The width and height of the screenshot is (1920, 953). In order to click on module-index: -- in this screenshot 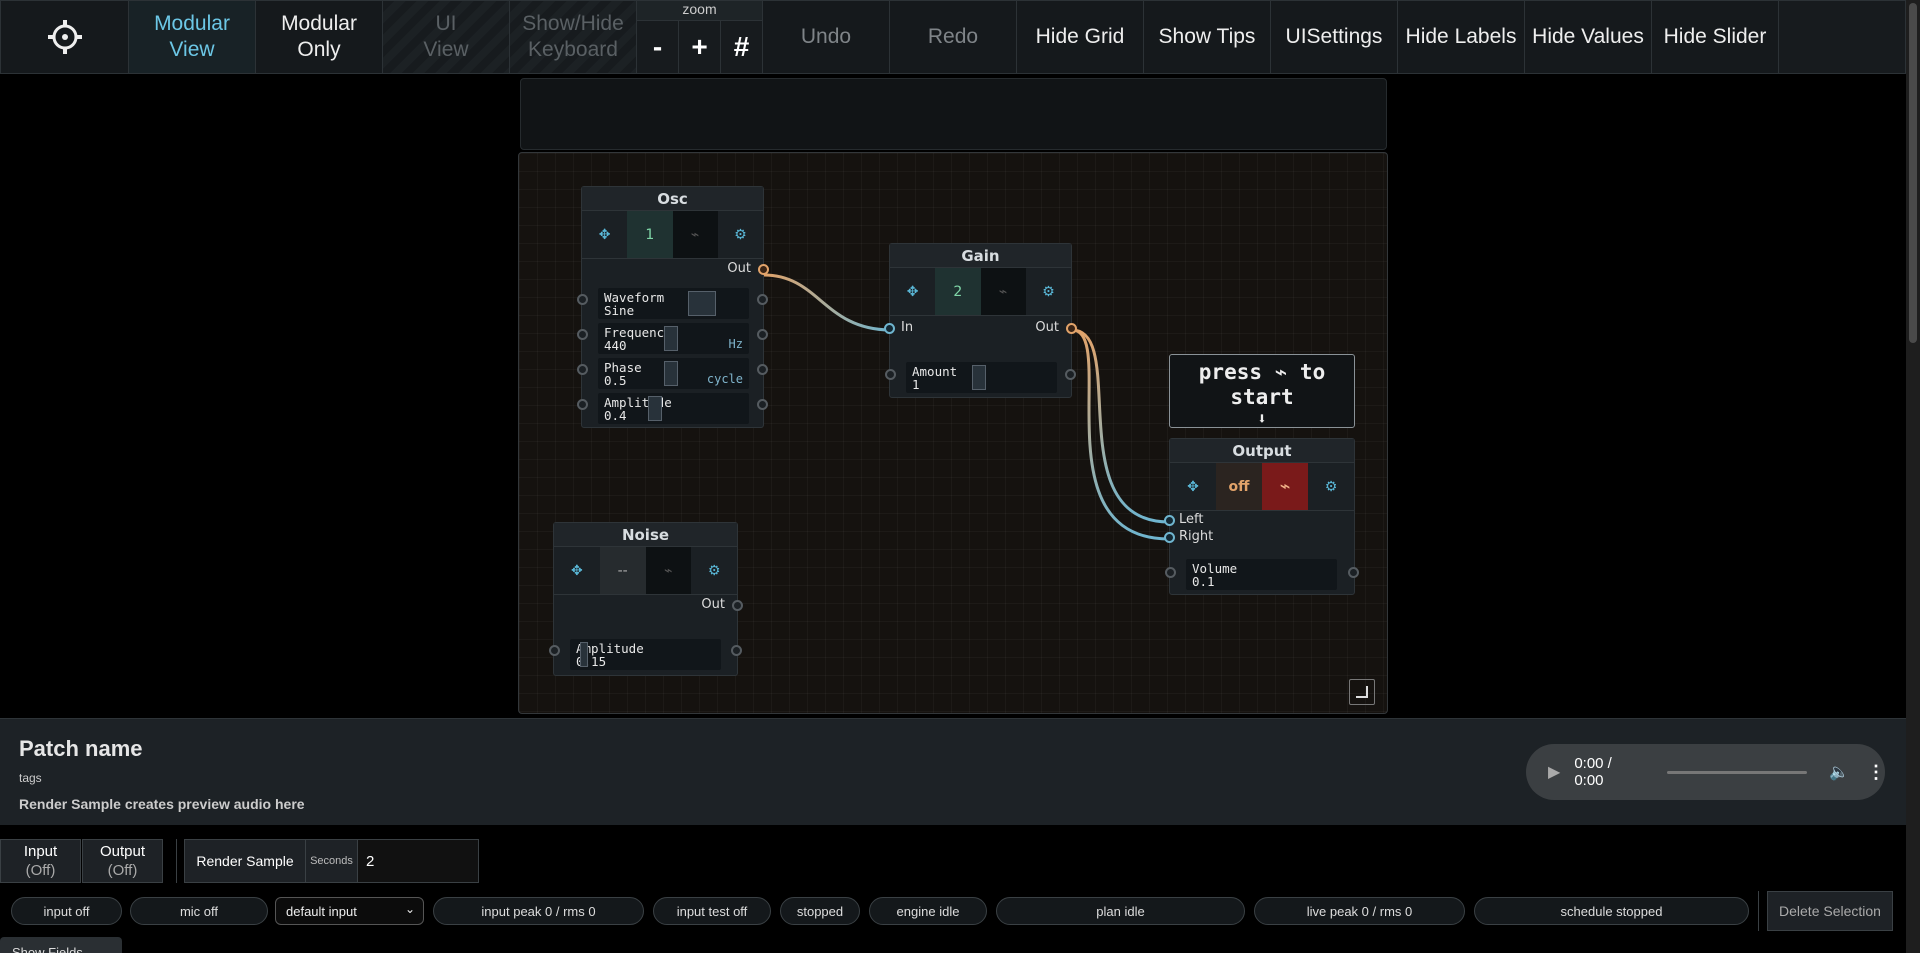, I will do `click(622, 570)`.